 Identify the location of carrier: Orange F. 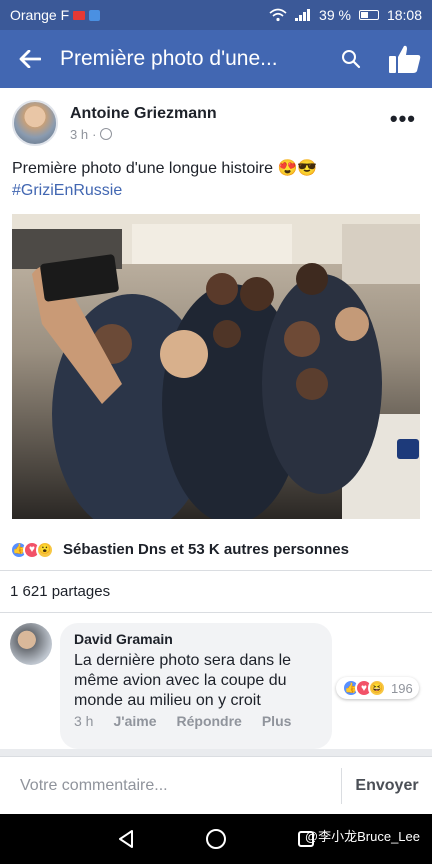
(55, 15).